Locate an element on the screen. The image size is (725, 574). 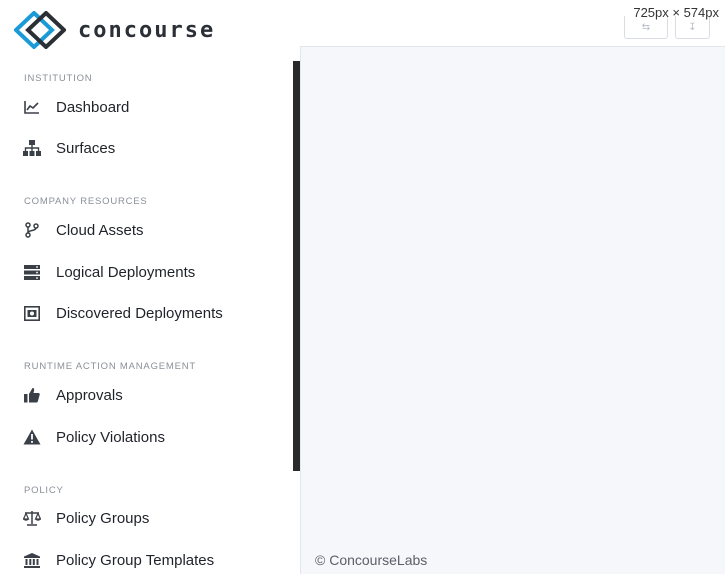
server-icon is located at coordinates (32, 272).